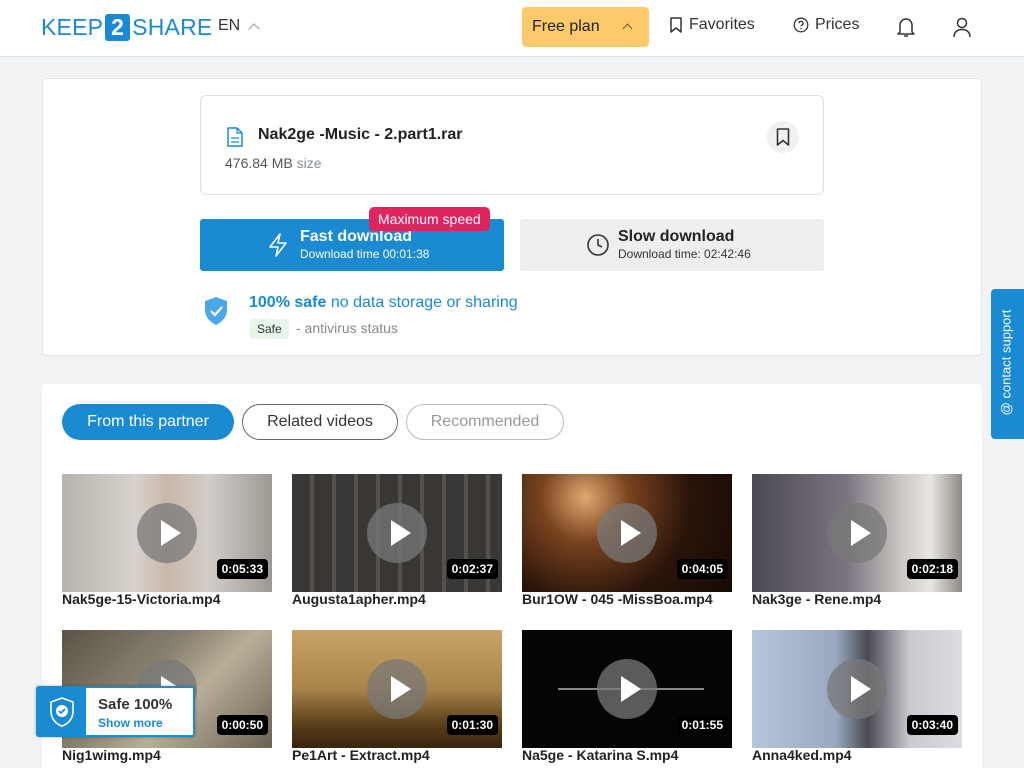 The height and width of the screenshot is (768, 1024). I want to click on video-duration: 0:00:50, so click(242, 725).